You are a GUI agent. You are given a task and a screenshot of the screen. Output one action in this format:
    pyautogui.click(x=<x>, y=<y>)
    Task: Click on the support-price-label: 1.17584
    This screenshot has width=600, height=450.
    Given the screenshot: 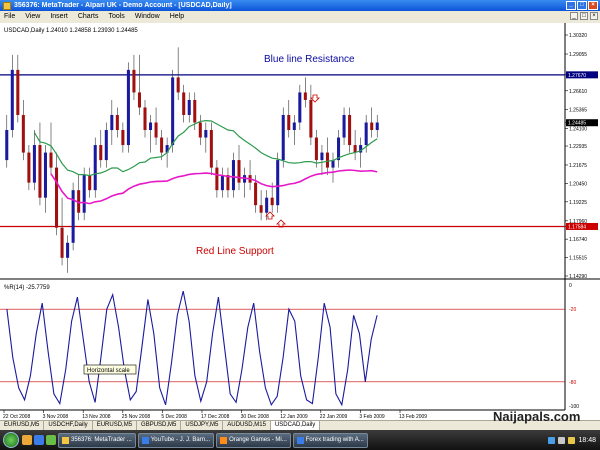 What is the action you would take?
    pyautogui.click(x=577, y=227)
    